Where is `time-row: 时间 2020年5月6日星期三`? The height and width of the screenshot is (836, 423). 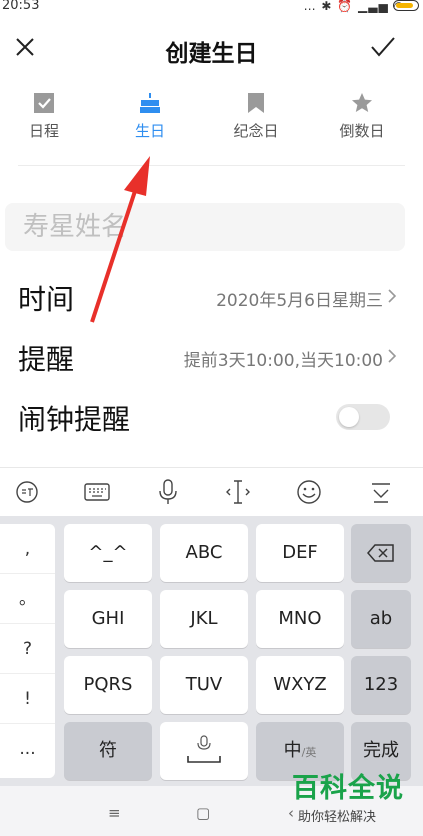 time-row: 时间 2020年5月6日星期三 is located at coordinates (211, 297).